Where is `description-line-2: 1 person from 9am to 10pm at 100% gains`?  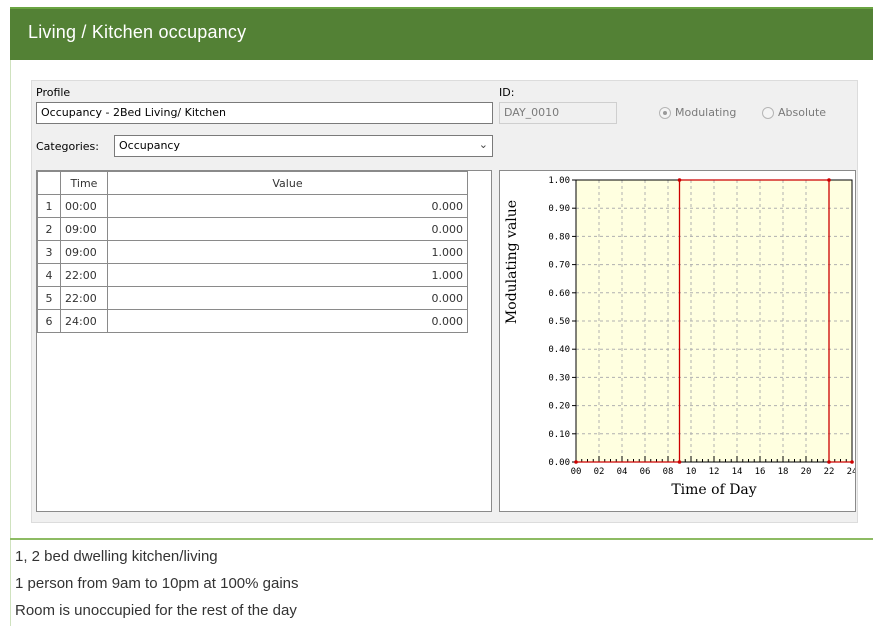
description-line-2: 1 person from 9am to 10pm at 100% gains is located at coordinates (157, 583).